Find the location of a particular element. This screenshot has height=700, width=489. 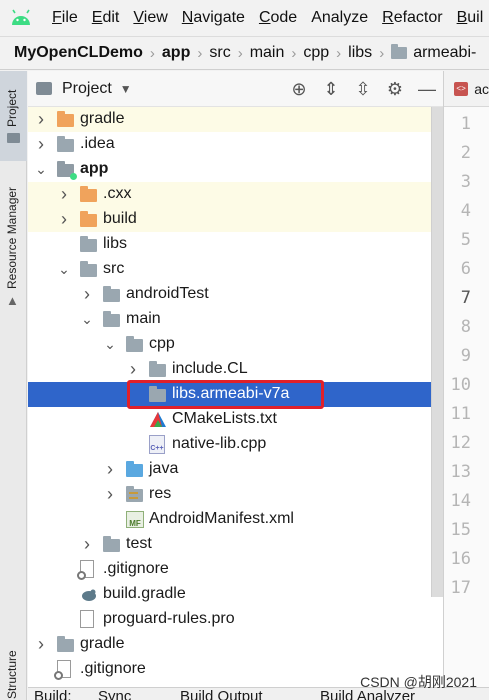

minimize-icon: — is located at coordinates (427, 89).